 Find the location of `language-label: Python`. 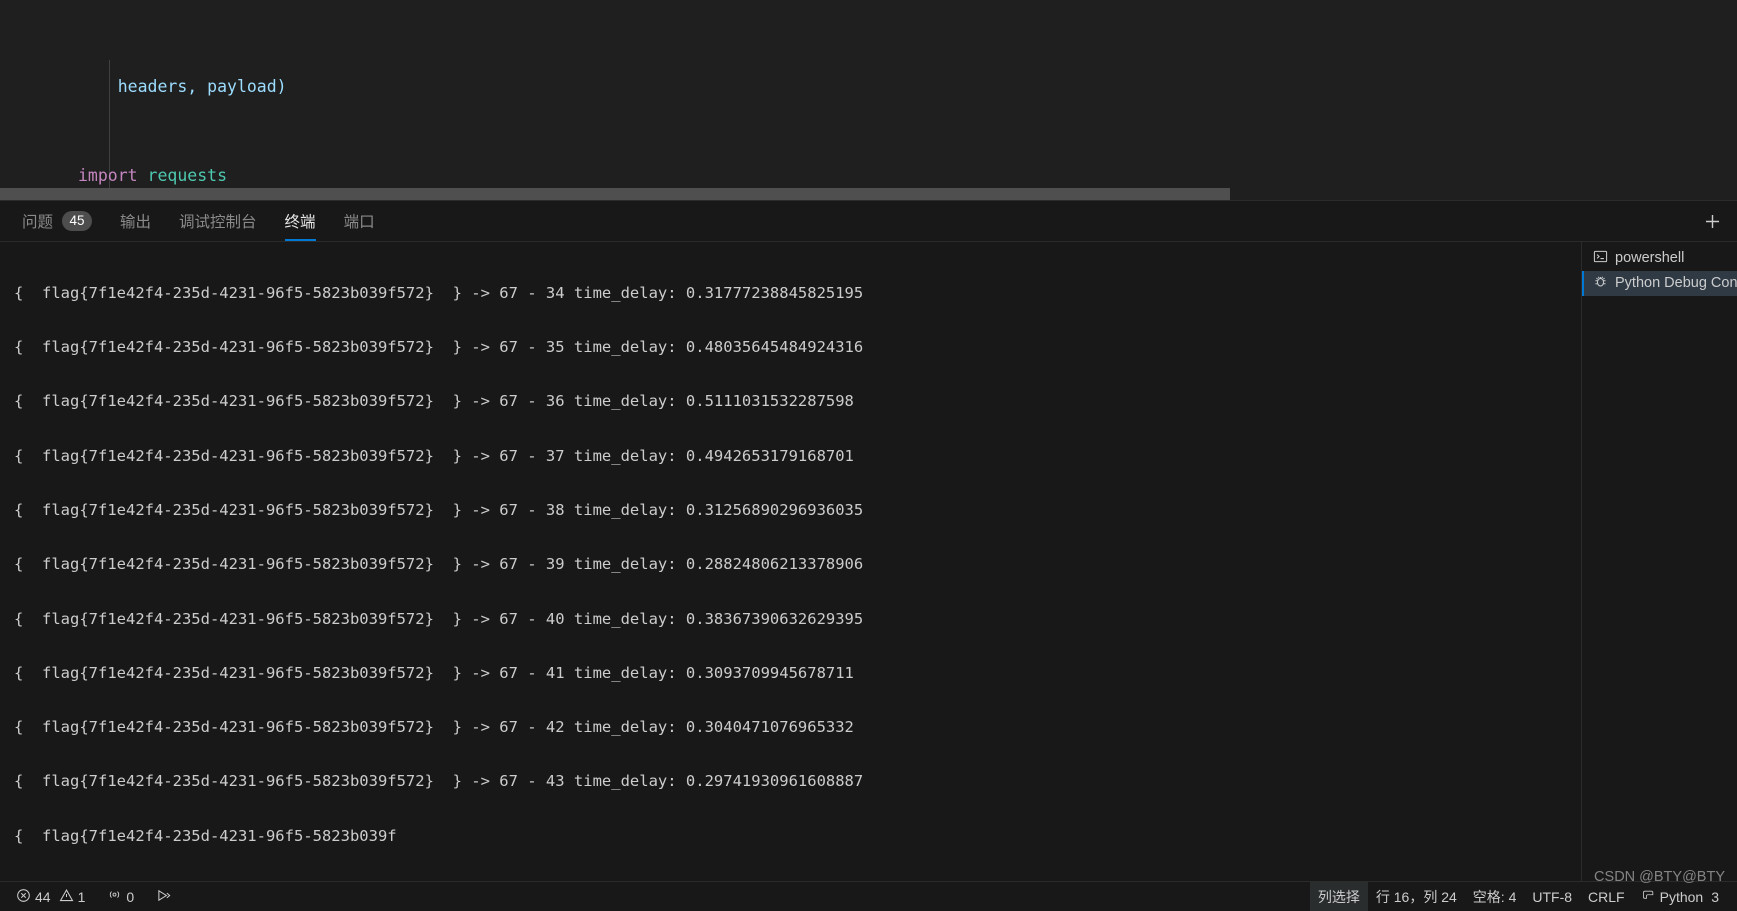

language-label: Python is located at coordinates (1681, 896).